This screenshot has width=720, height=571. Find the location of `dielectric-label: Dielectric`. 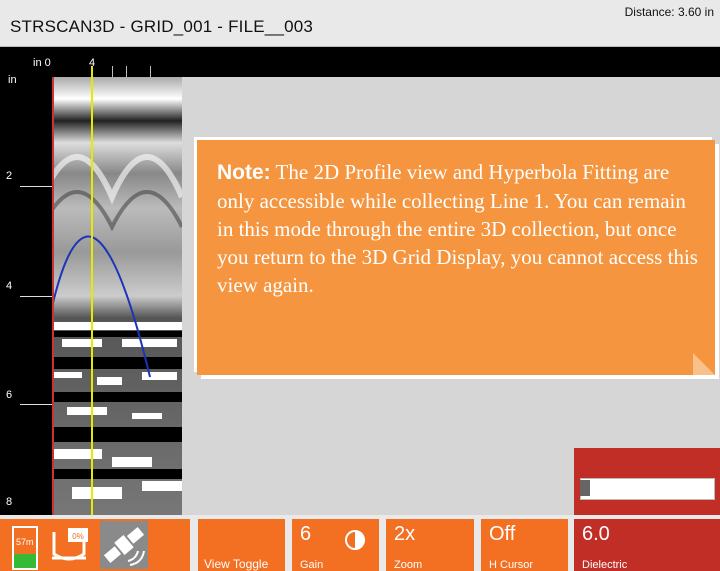

dielectric-label: Dielectric is located at coordinates (605, 565).